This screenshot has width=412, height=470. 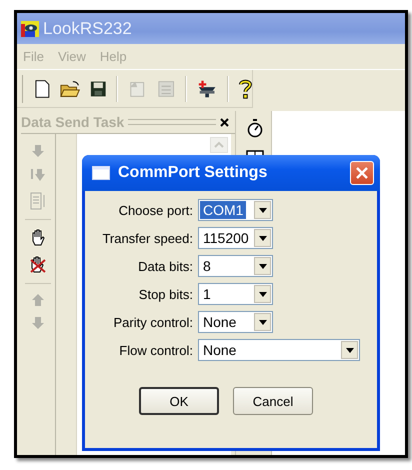 What do you see at coordinates (207, 88) in the screenshot?
I see `add-port-icon` at bounding box center [207, 88].